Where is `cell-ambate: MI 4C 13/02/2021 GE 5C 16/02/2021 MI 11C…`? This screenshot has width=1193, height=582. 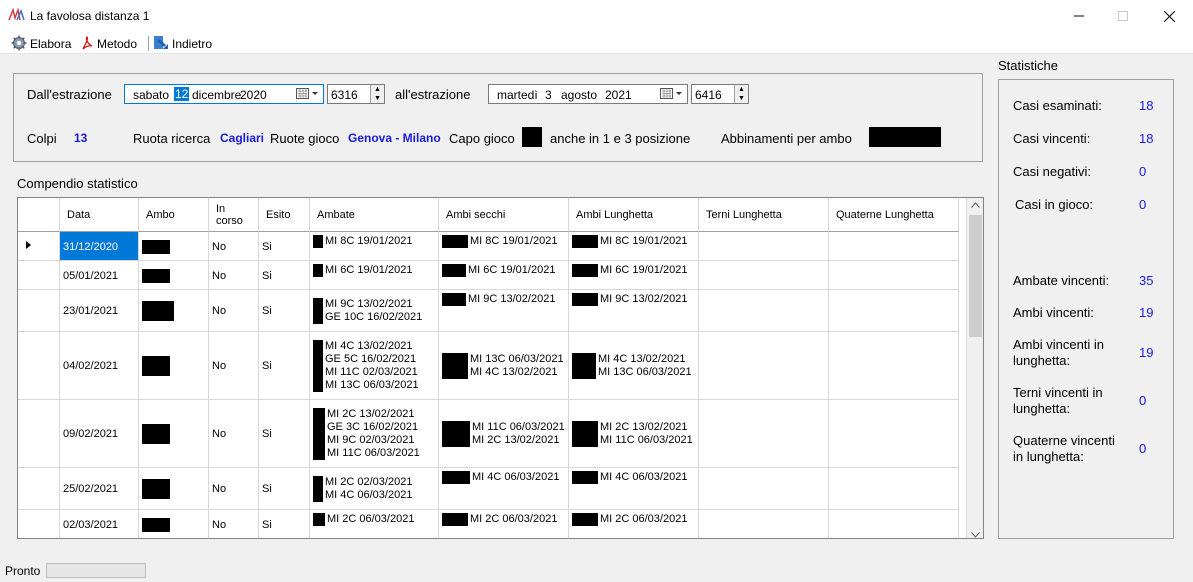 cell-ambate: MI 4C 13/02/2021 GE 5C 16/02/2021 MI 11C… is located at coordinates (374, 366).